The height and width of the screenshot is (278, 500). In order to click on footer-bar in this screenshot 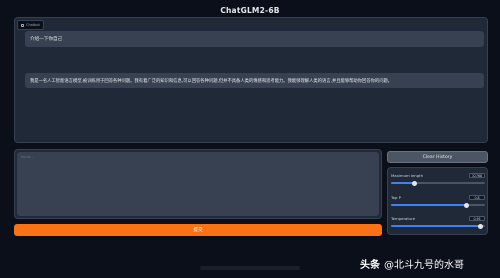, I will do `click(250, 268)`.